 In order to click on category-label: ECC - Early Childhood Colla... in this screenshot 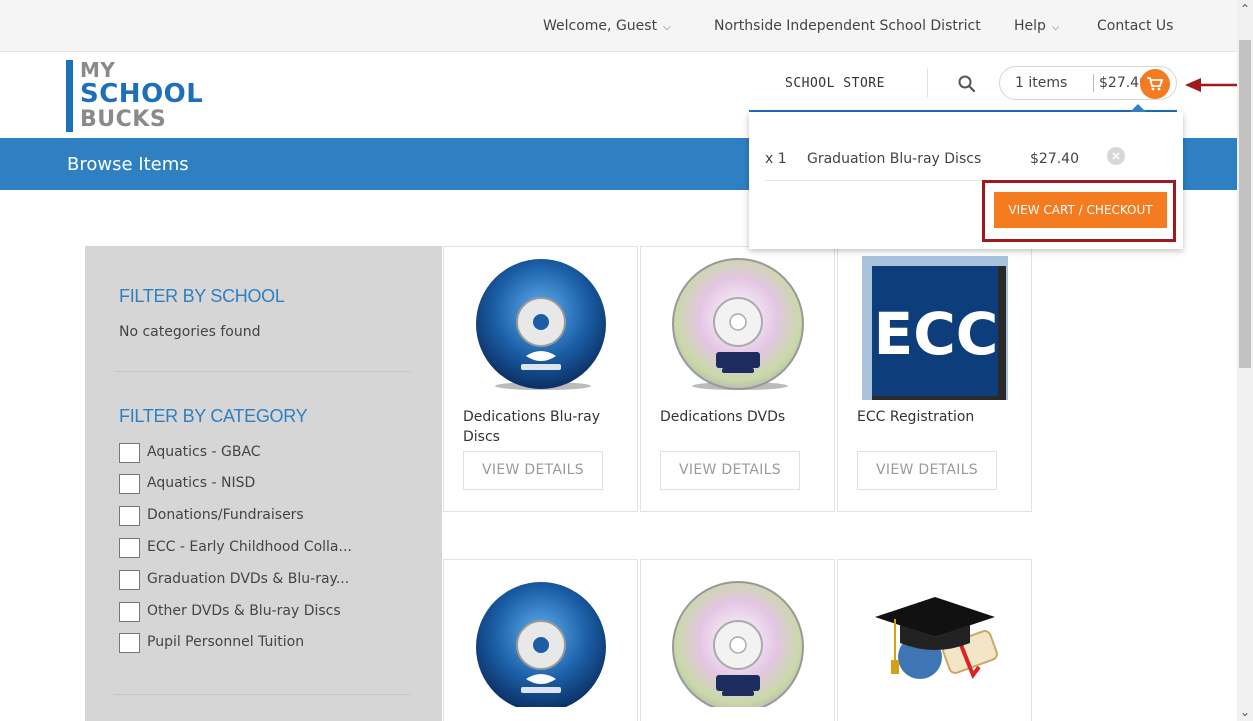, I will do `click(249, 547)`.